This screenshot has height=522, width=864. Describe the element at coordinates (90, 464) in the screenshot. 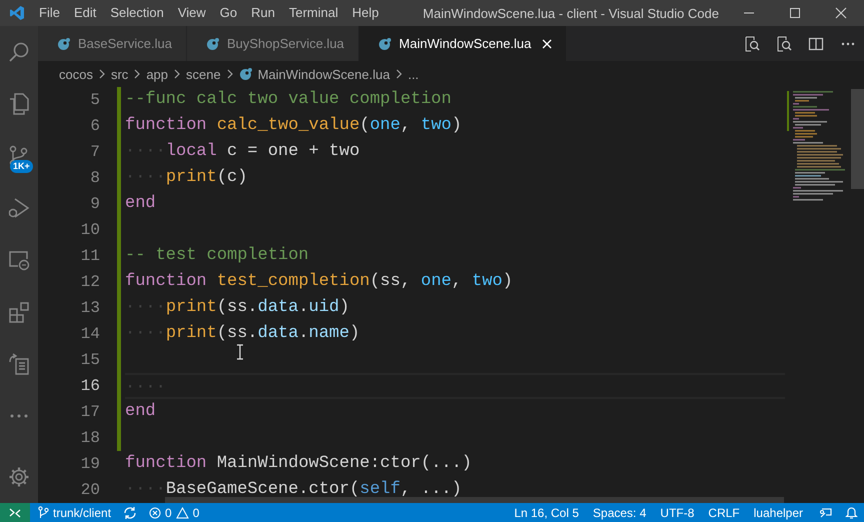

I see `line-number: 19` at that location.